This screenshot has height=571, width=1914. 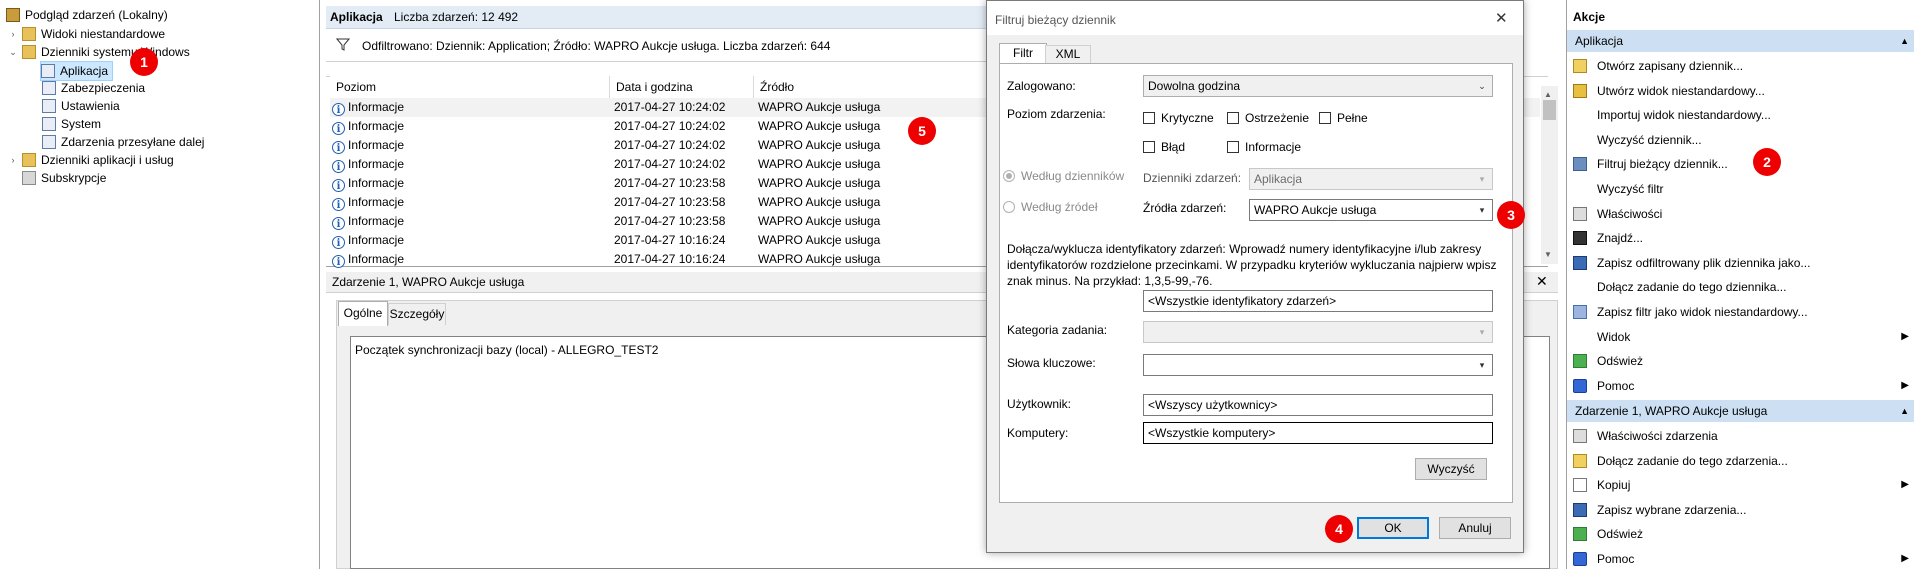 I want to click on action-item: Widok ▶, so click(x=1740, y=337).